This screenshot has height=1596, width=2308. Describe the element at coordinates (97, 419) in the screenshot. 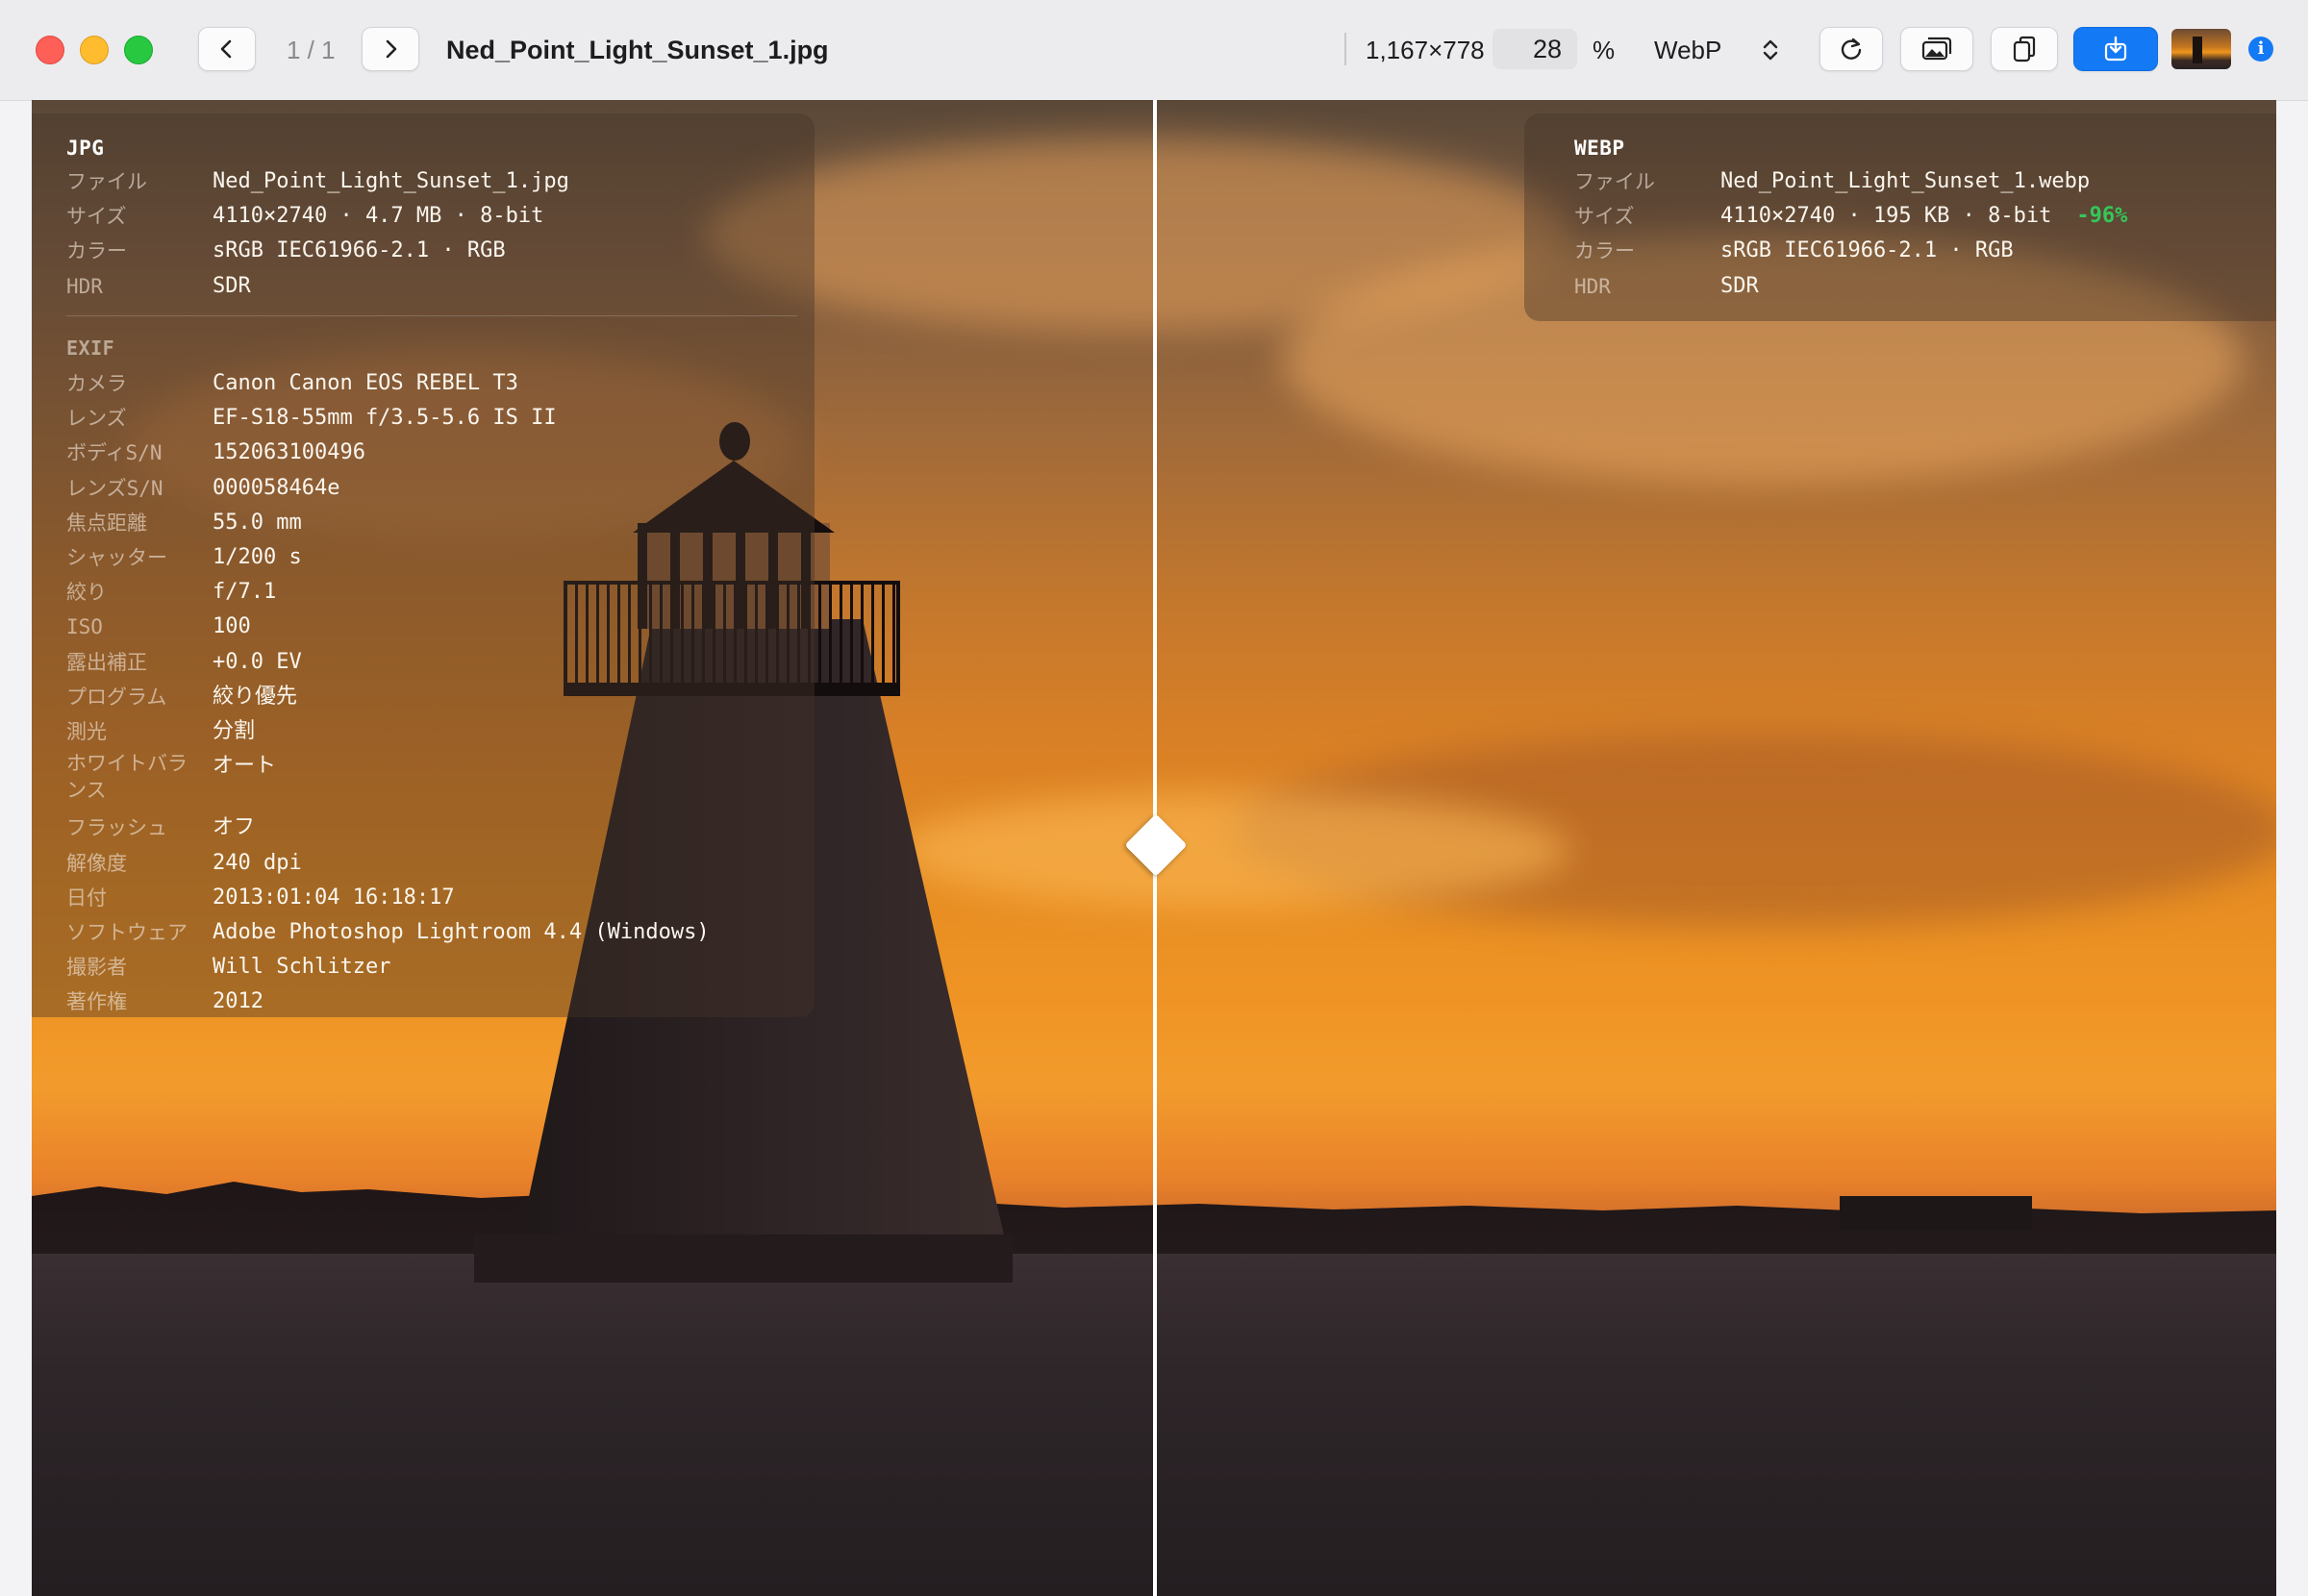

I see `info-label: レンズ` at that location.